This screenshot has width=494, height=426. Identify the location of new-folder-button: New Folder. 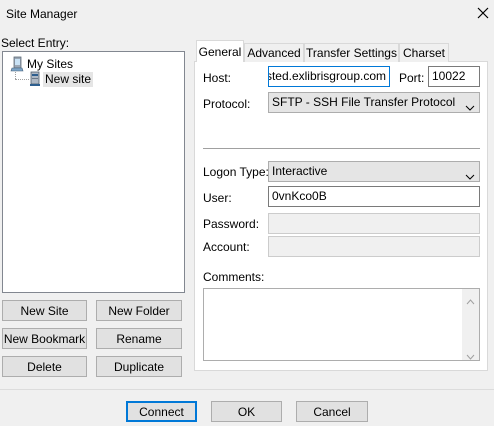
(139, 310).